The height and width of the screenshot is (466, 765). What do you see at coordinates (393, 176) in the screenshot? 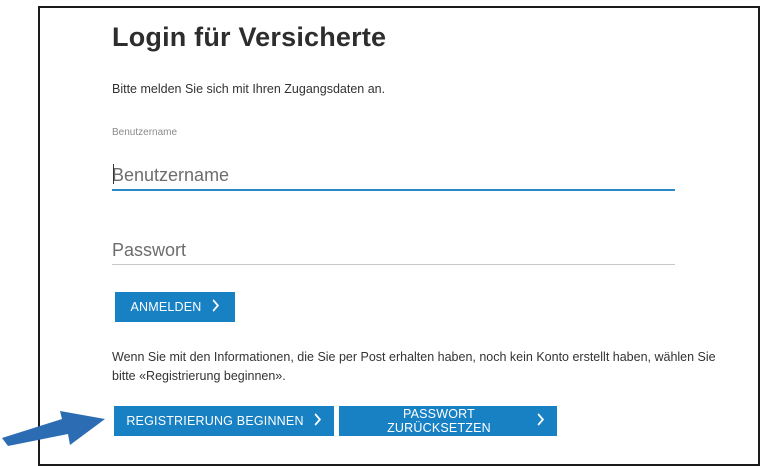
I see `username-input` at bounding box center [393, 176].